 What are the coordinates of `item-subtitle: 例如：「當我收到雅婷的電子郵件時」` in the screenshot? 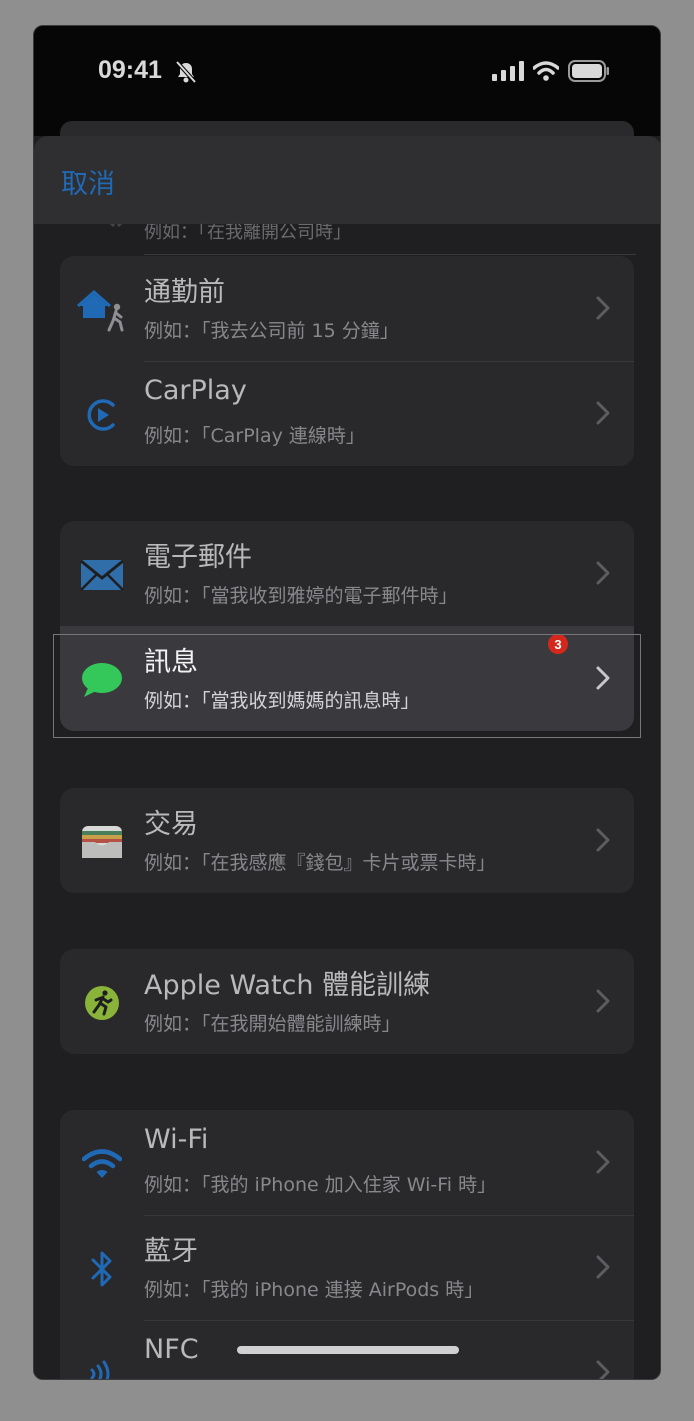 It's located at (301, 596).